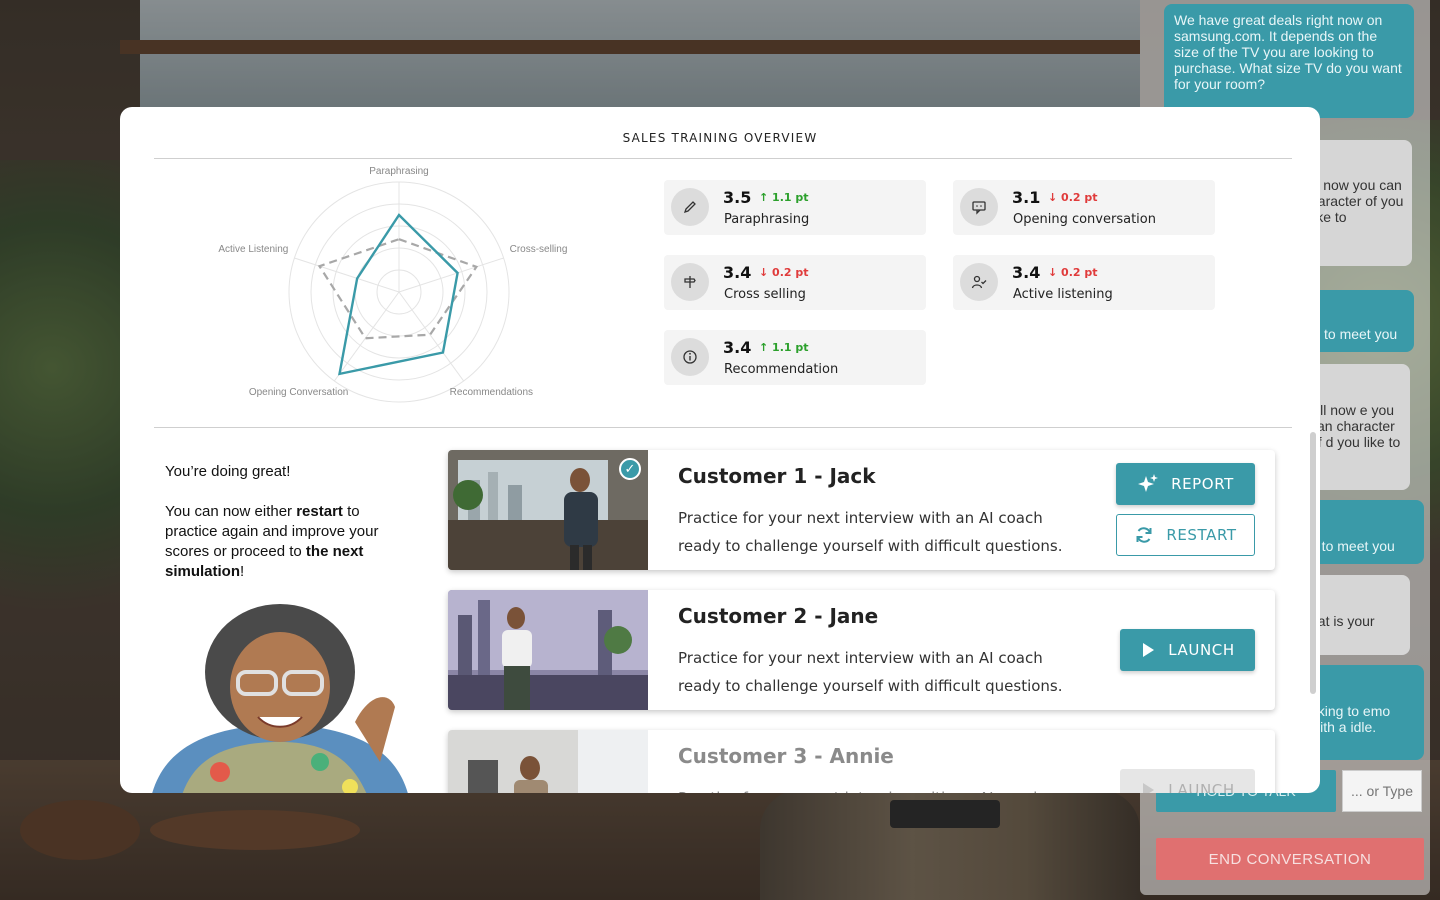  What do you see at coordinates (795, 207) in the screenshot?
I see `stat-card-paraphrasing: 3.5 ↑ 1.1 pt Paraphrasing` at bounding box center [795, 207].